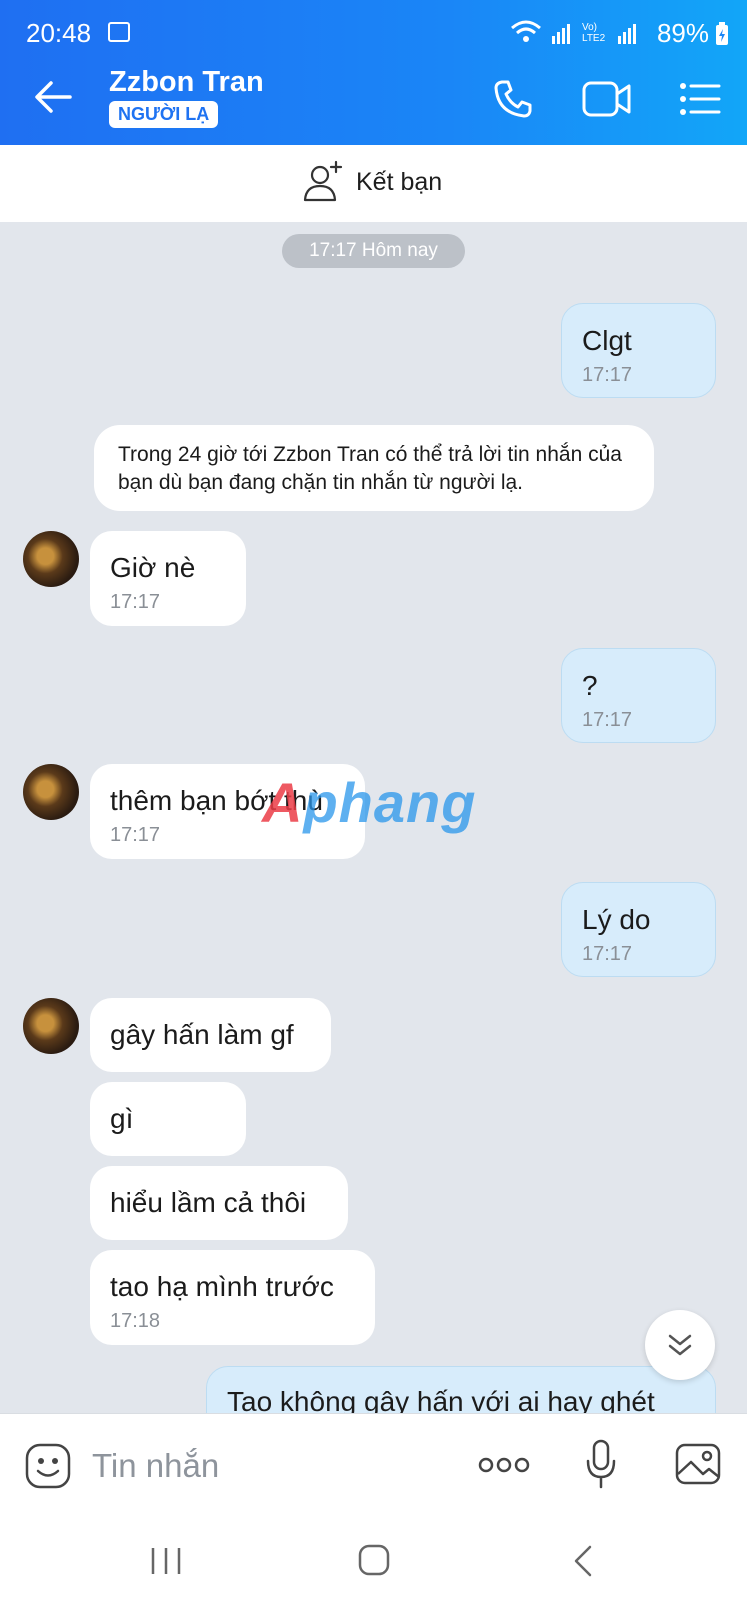 The image size is (747, 1600). What do you see at coordinates (373, 251) in the screenshot?
I see `date-separator: 17:17 Hôm nay` at bounding box center [373, 251].